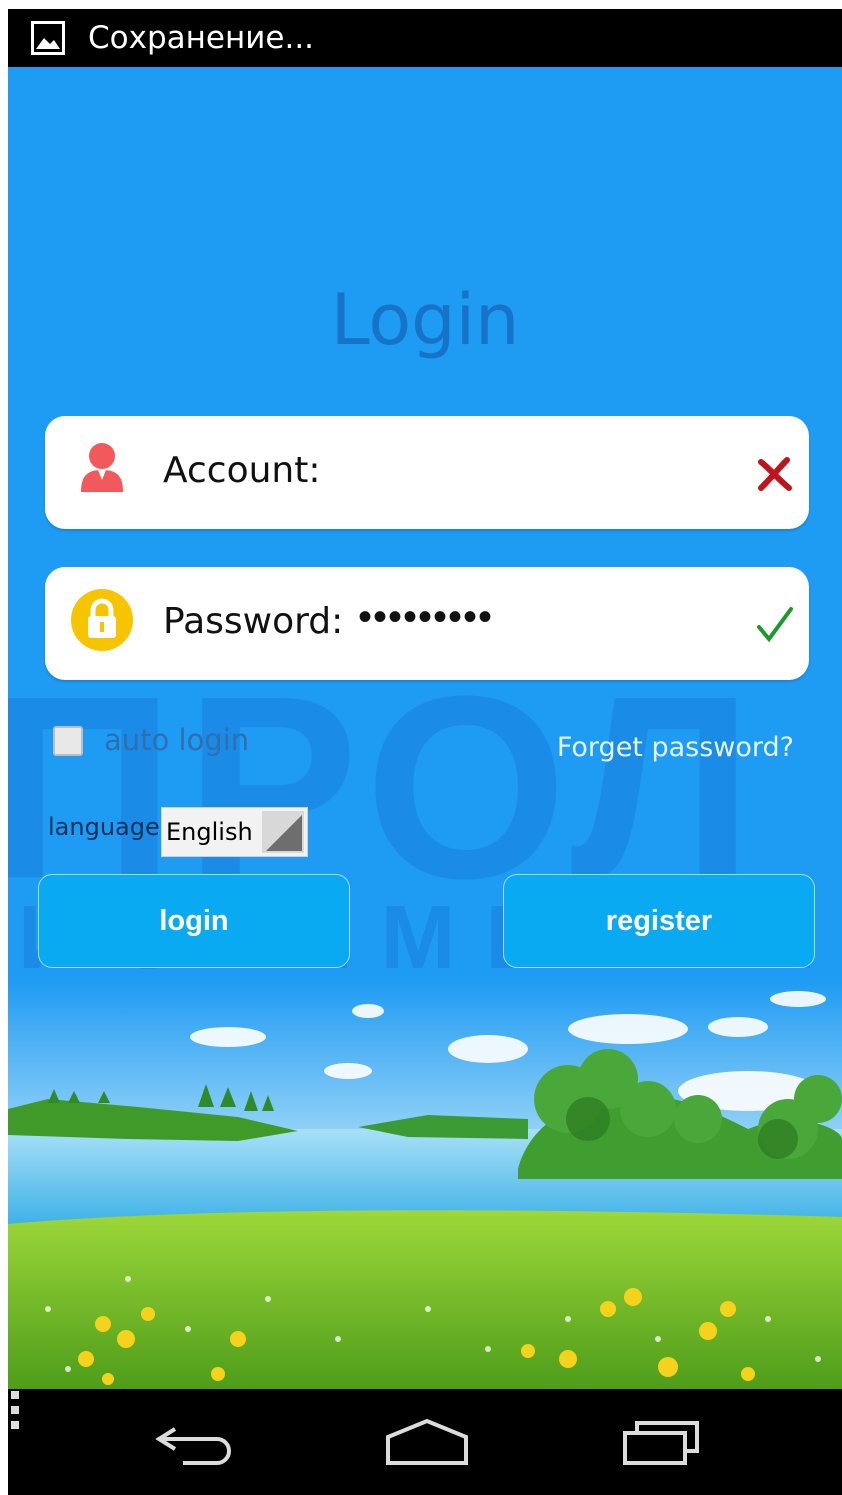 The height and width of the screenshot is (1495, 842). Describe the element at coordinates (48, 38) in the screenshot. I see `gallery-icon` at that location.